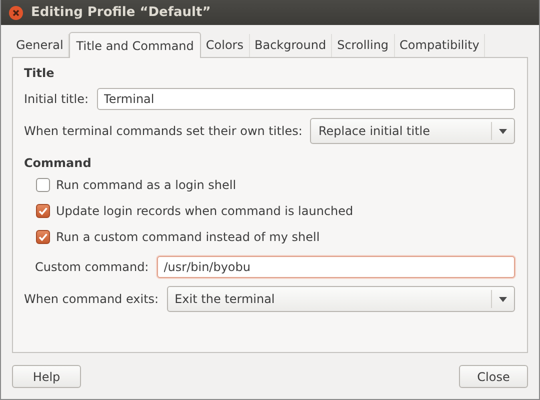  I want to click on checkbox-option: Run command as a login shell, so click(130, 185).